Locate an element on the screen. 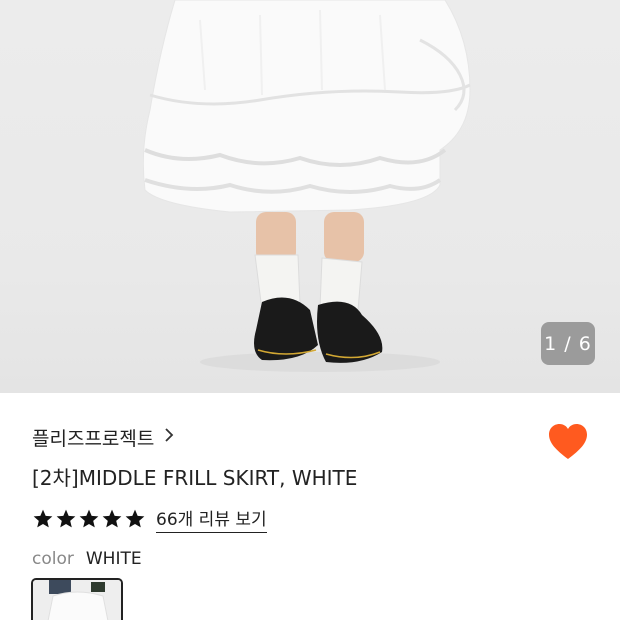  brand-name: 플리즈프로젝트 is located at coordinates (93, 439).